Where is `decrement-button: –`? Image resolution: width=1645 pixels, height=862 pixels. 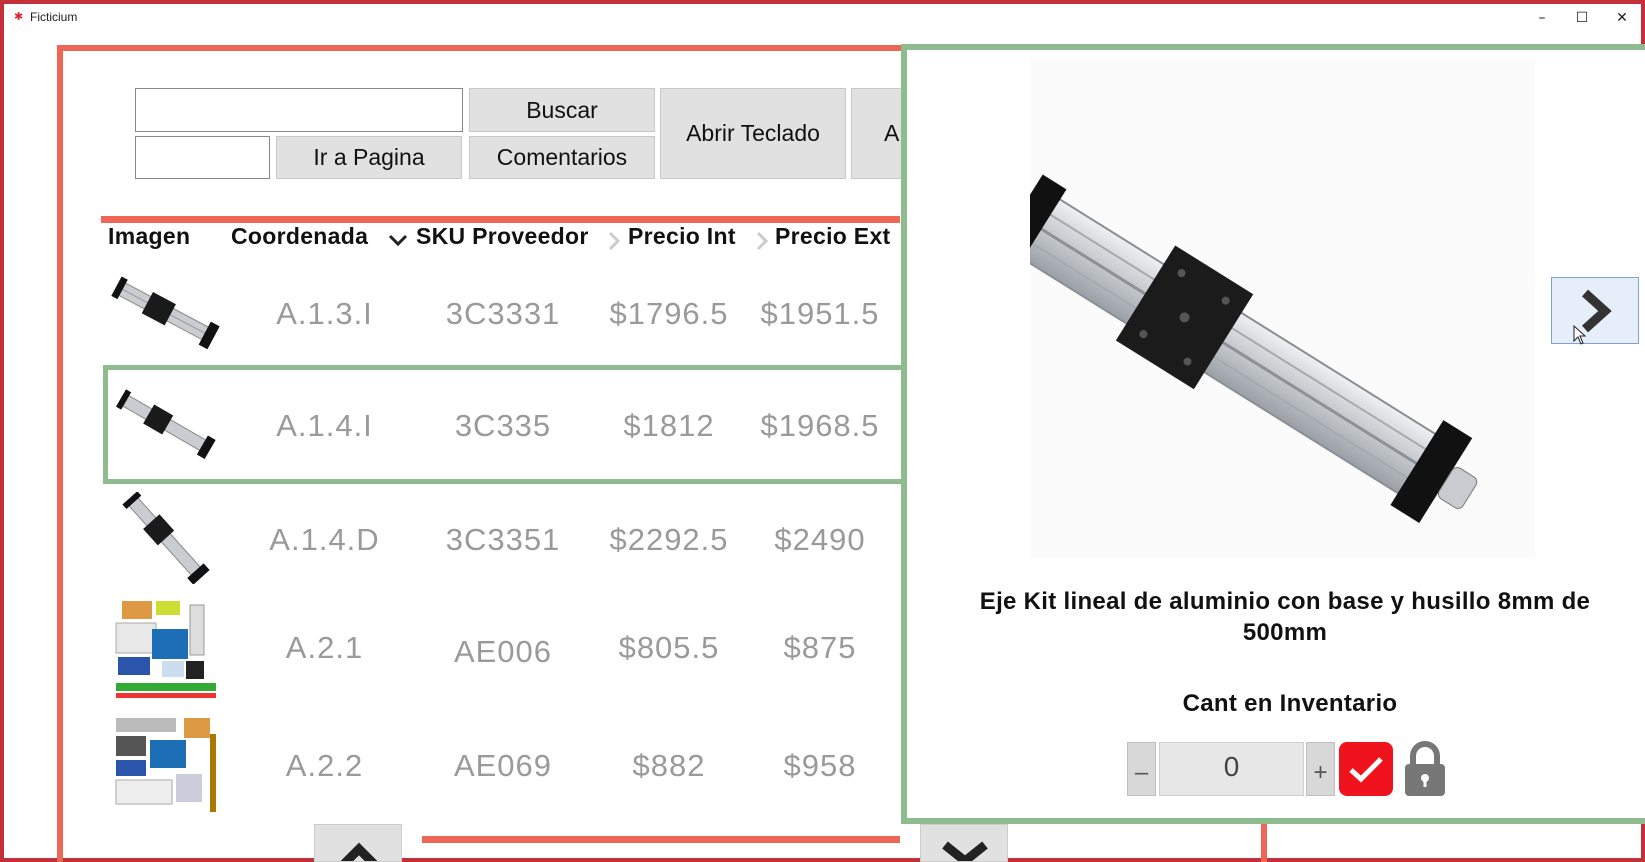 decrement-button: – is located at coordinates (1141, 769).